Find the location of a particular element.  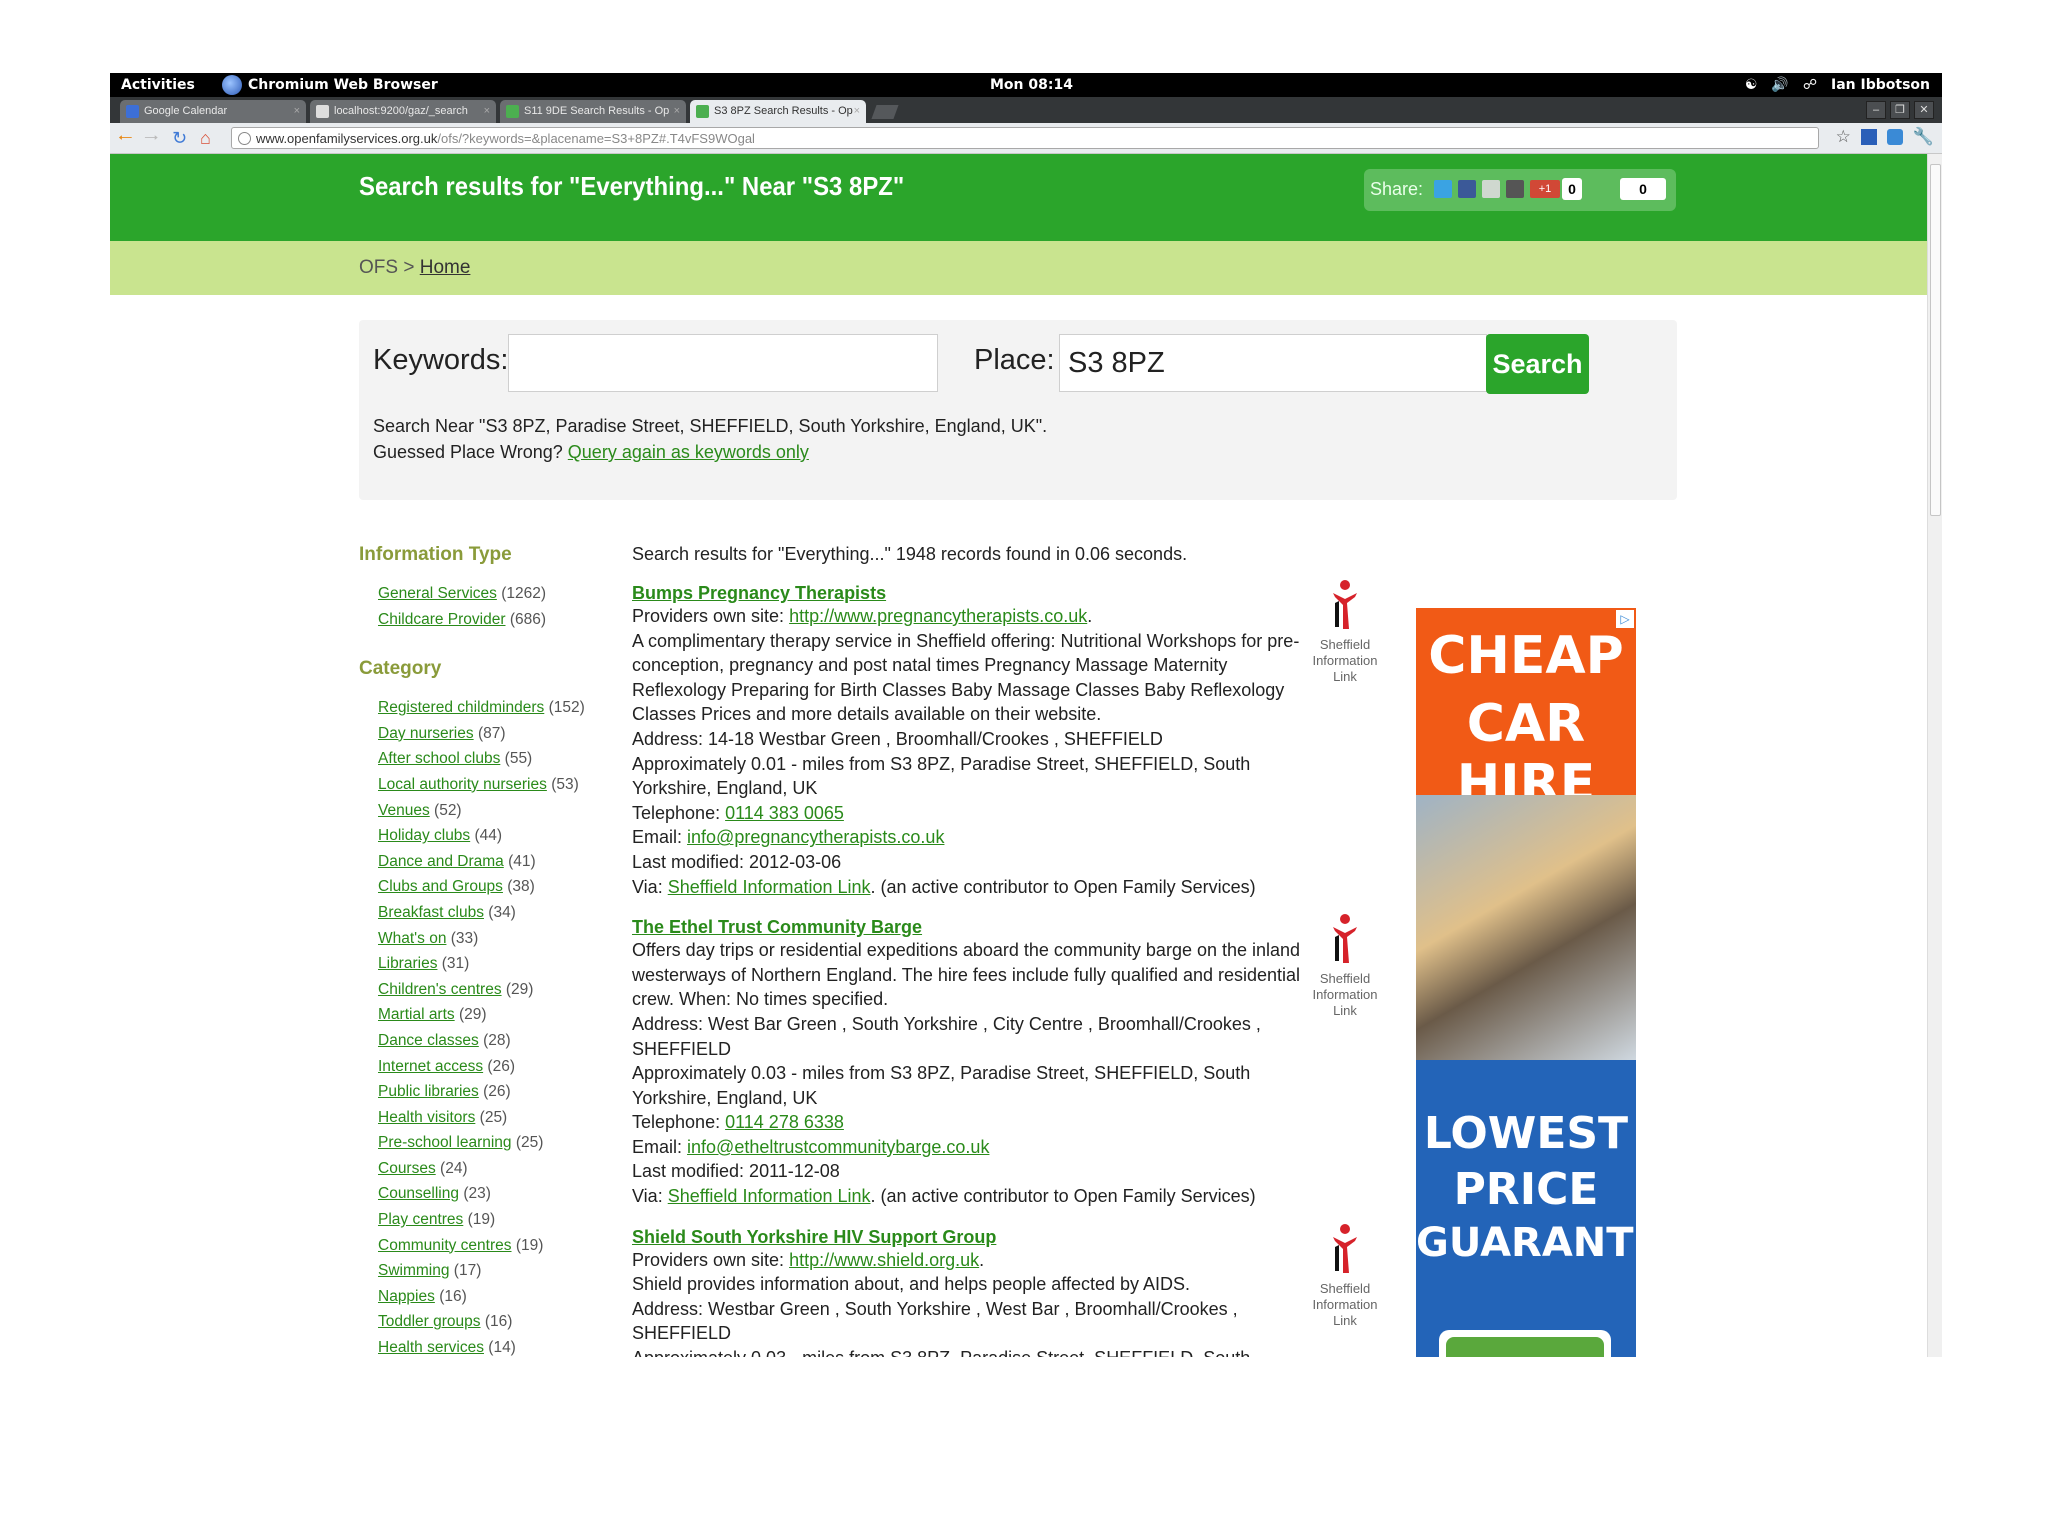

maximize-icon: ❐ is located at coordinates (1900, 110).